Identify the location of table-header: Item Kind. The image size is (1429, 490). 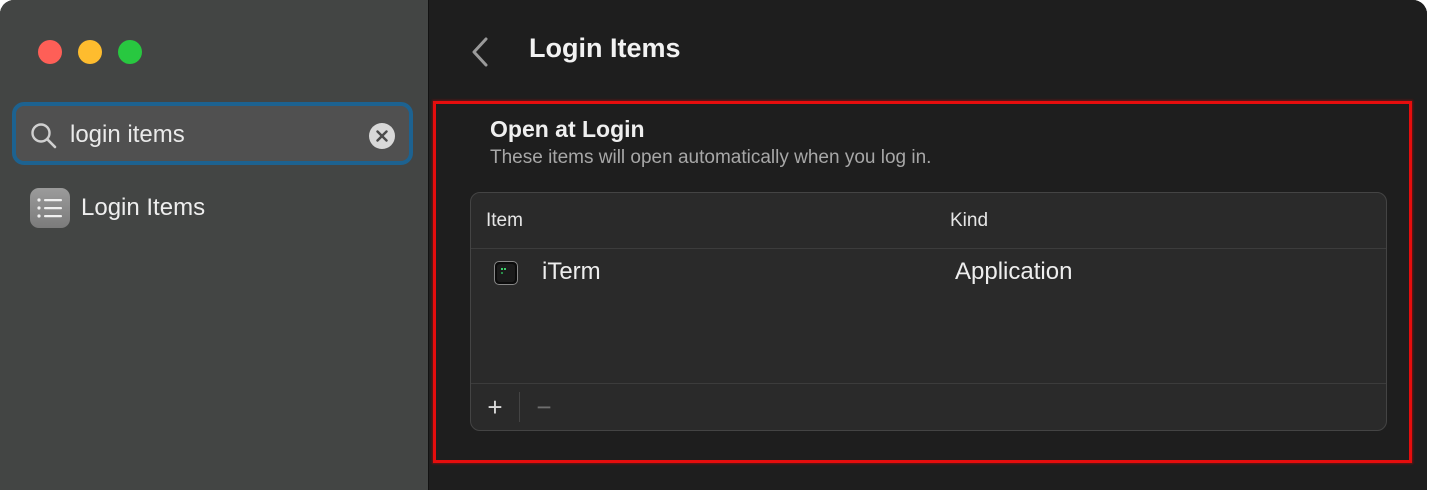
(928, 221).